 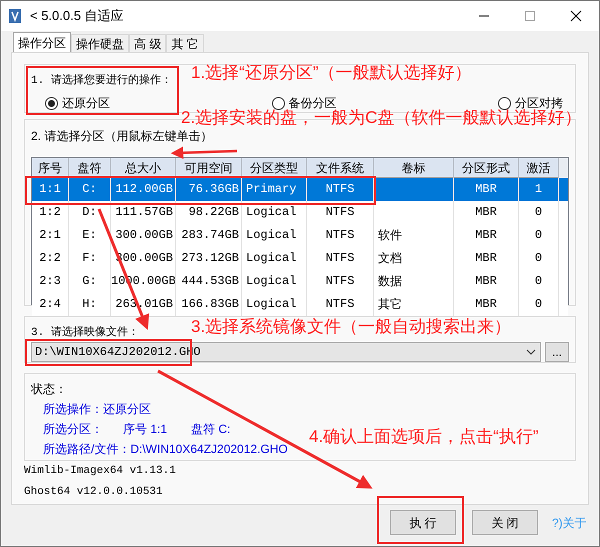 I want to click on header-filler, so click(x=563, y=168).